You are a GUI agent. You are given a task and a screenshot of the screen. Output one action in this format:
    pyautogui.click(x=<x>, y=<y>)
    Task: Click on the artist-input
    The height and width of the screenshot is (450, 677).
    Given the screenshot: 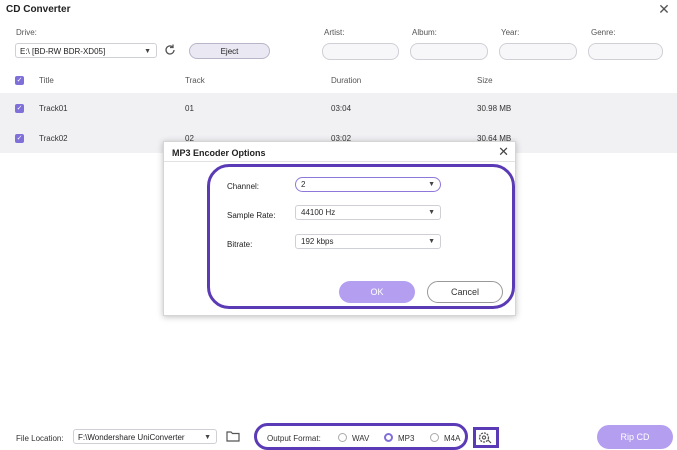 What is the action you would take?
    pyautogui.click(x=360, y=51)
    